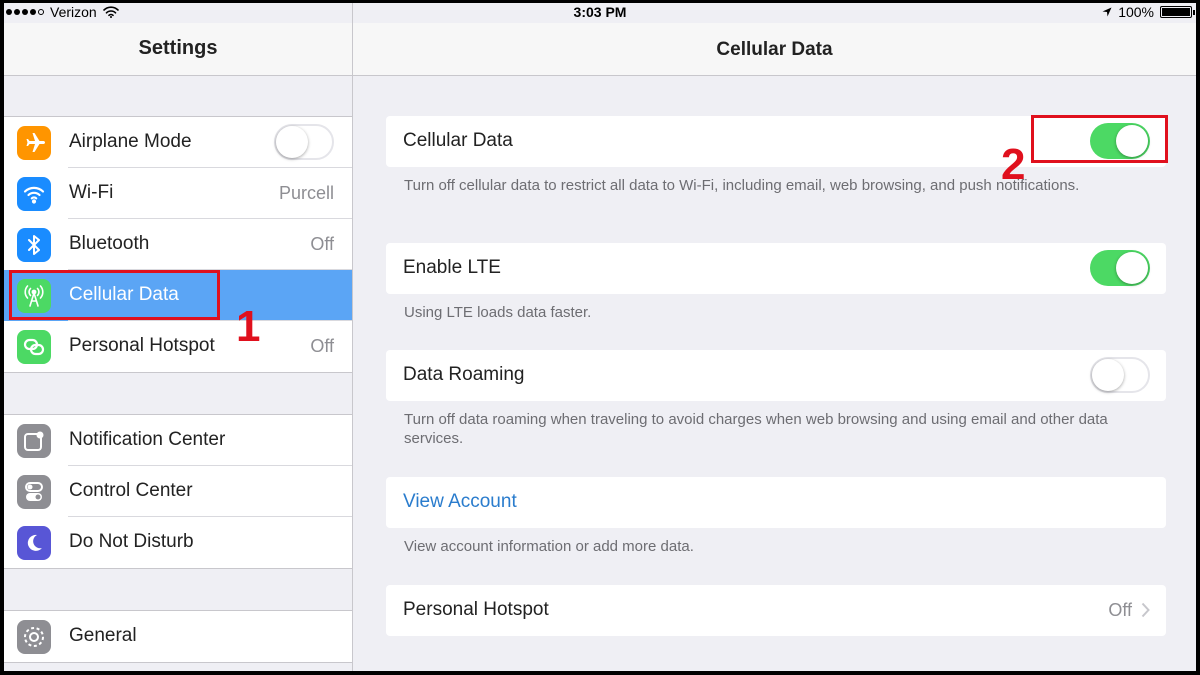  I want to click on settings-nav-bar: Settings, so click(178, 49).